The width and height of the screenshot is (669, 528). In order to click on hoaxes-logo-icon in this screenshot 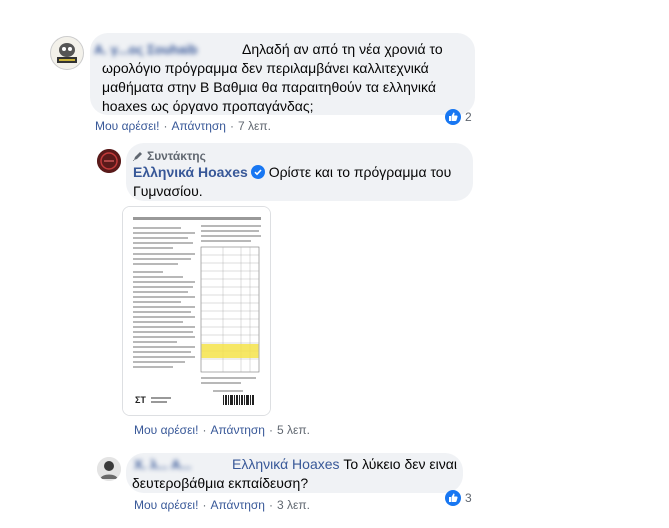, I will do `click(109, 161)`.